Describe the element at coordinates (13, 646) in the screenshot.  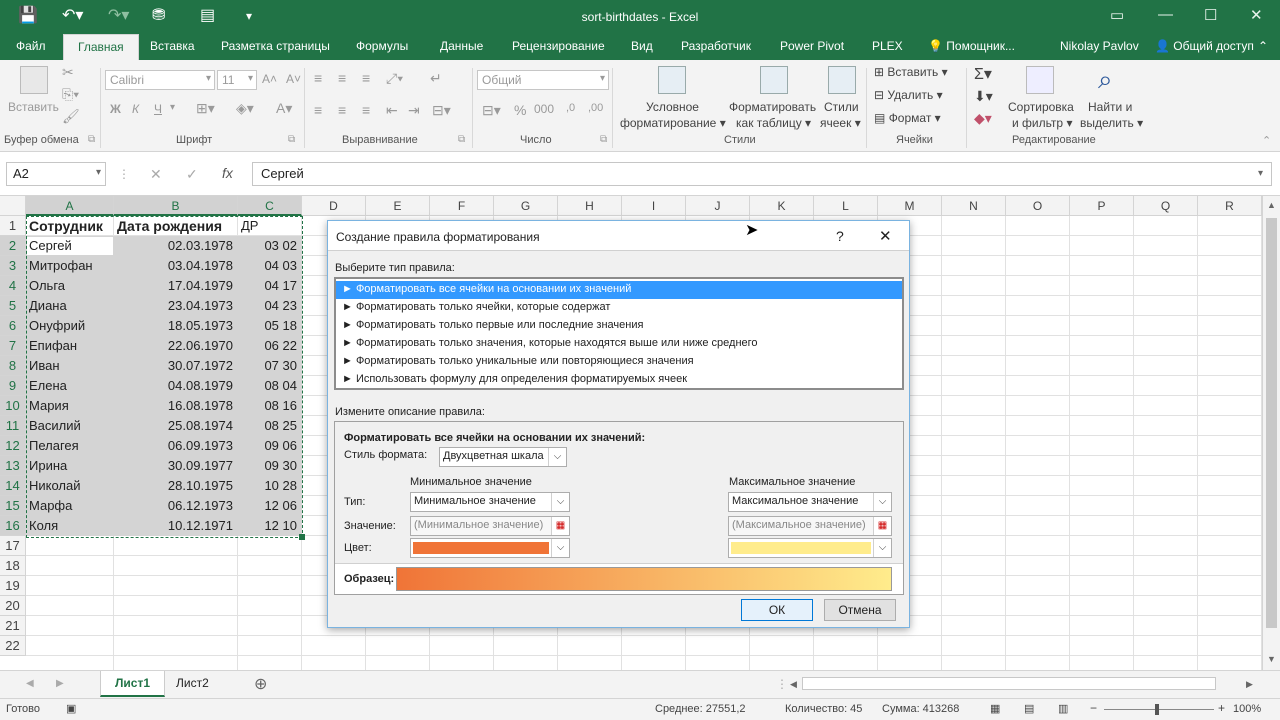
I see `row-header-22: 22` at that location.